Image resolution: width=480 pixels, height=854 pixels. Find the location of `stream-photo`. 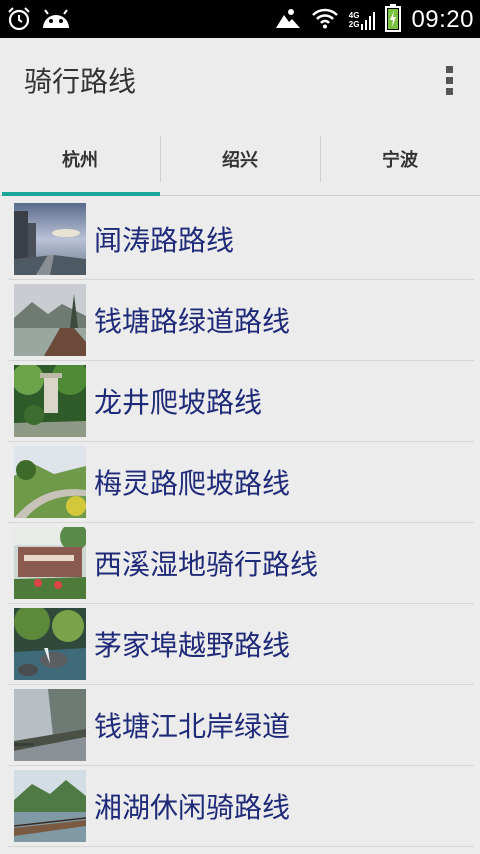

stream-photo is located at coordinates (50, 644).